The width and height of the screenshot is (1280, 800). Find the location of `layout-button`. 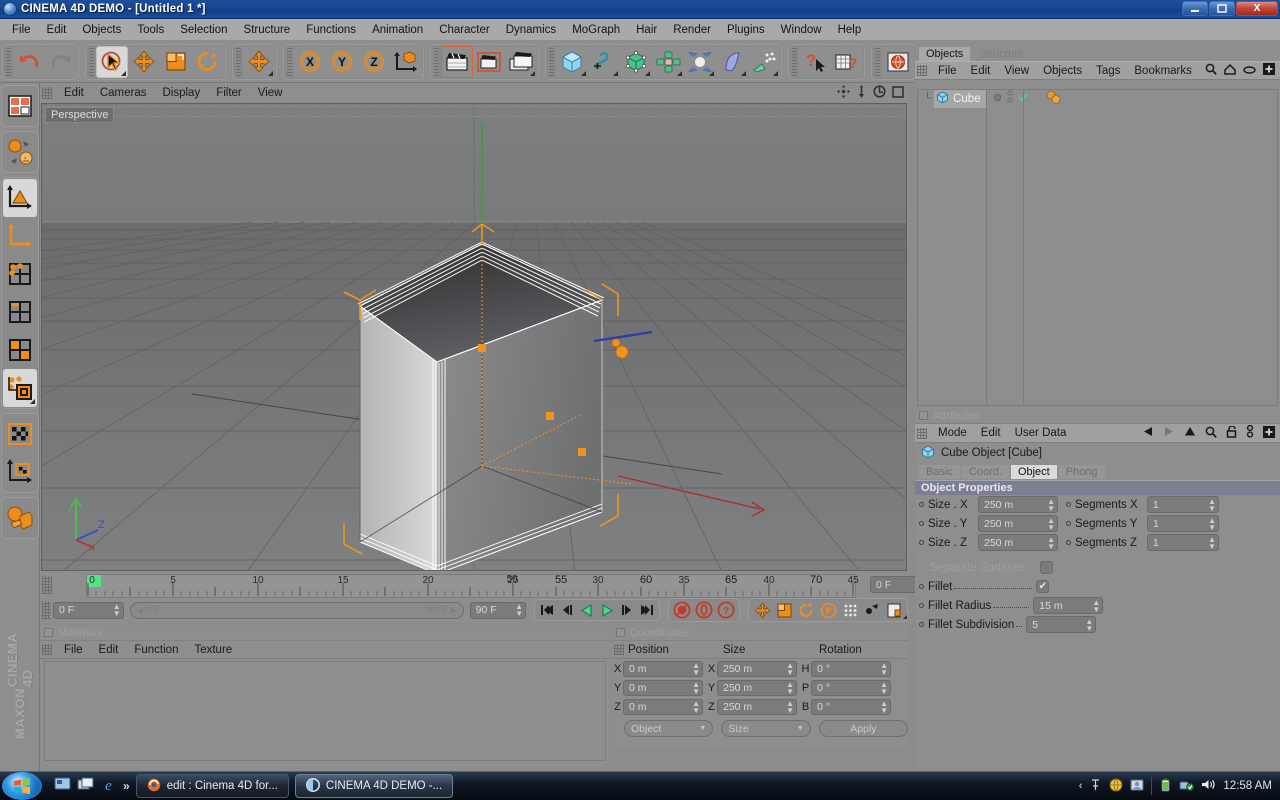

layout-button is located at coordinates (20, 106).